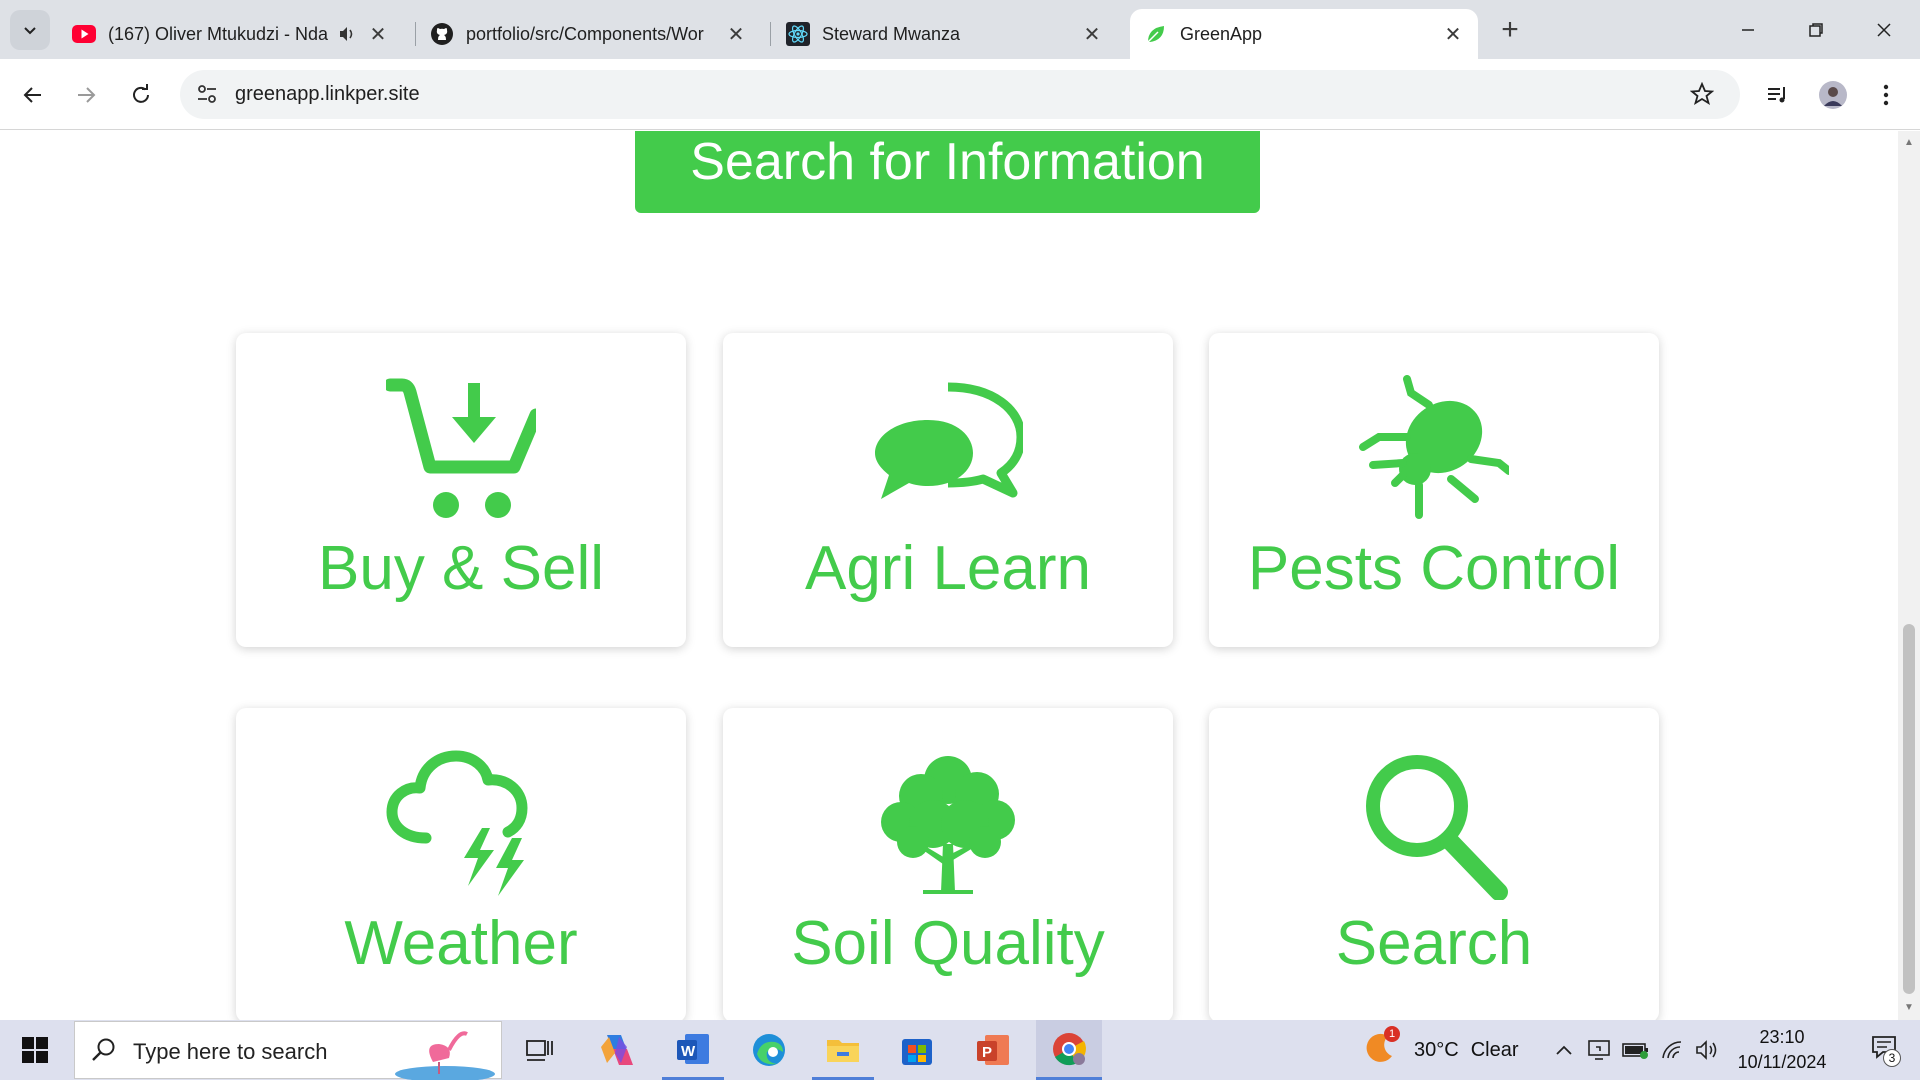 This screenshot has height=1085, width=1920. I want to click on browser-menu-button, so click(1886, 95).